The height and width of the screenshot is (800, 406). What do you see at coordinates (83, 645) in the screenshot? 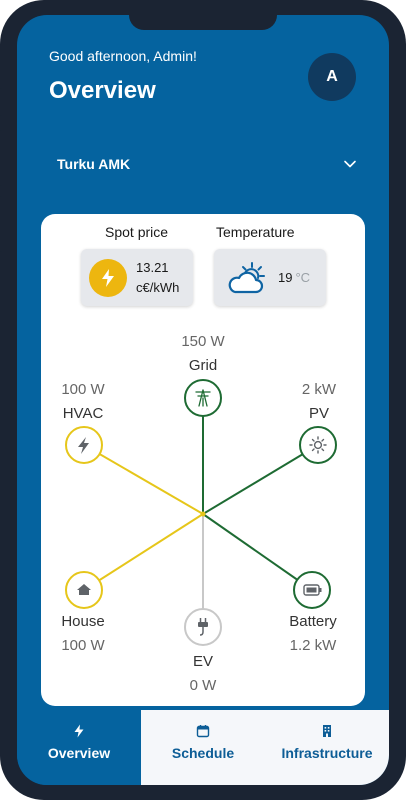
I see `house-value: 100 W` at bounding box center [83, 645].